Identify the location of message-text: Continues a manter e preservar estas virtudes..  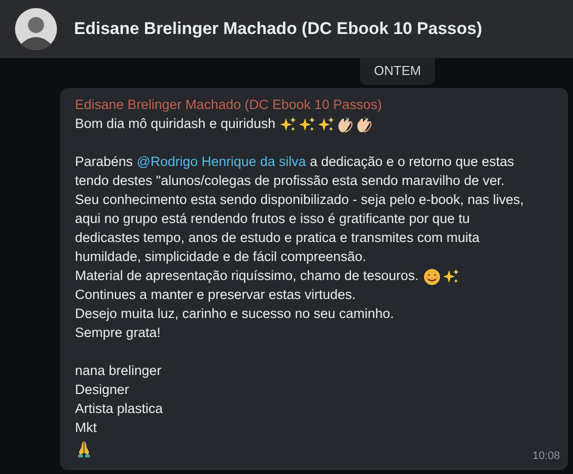
(215, 295).